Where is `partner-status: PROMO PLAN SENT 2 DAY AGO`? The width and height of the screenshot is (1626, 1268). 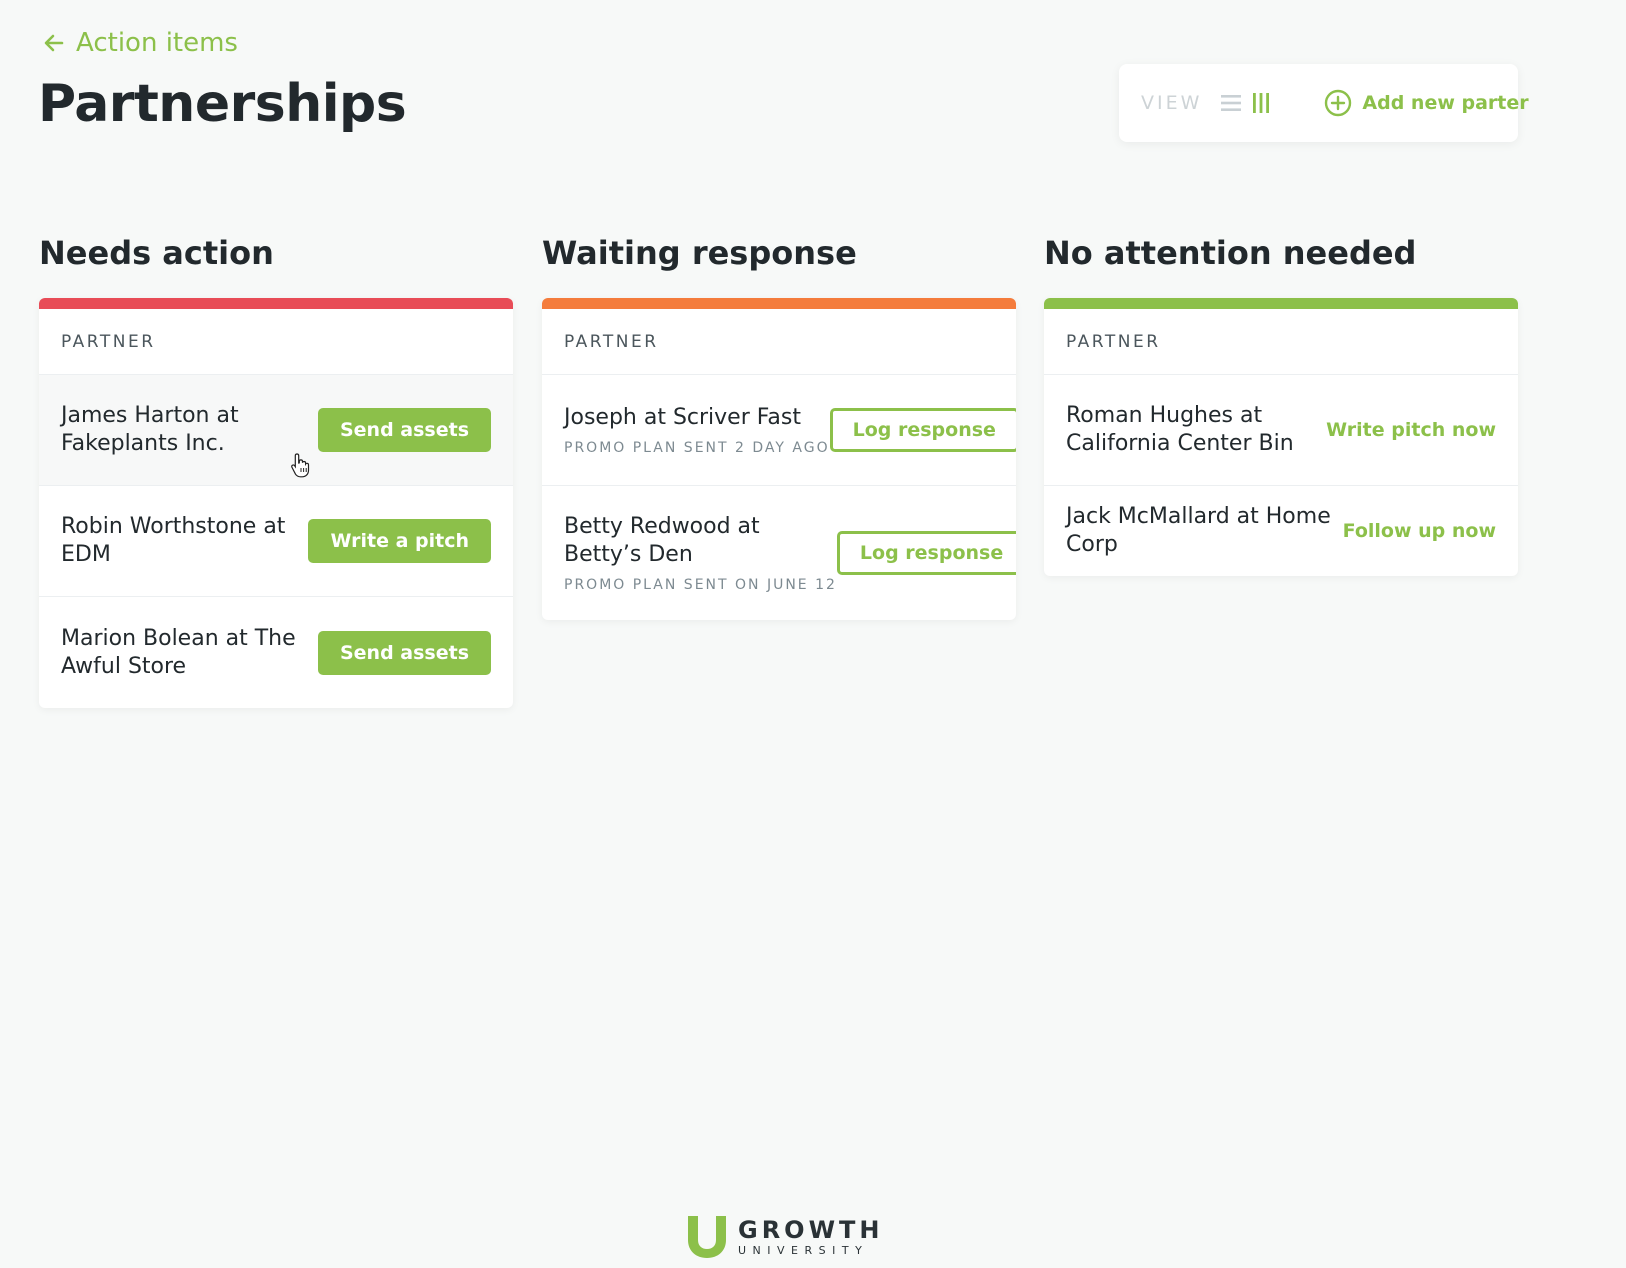
partner-status: PROMO PLAN SENT 2 DAY AGO is located at coordinates (697, 448).